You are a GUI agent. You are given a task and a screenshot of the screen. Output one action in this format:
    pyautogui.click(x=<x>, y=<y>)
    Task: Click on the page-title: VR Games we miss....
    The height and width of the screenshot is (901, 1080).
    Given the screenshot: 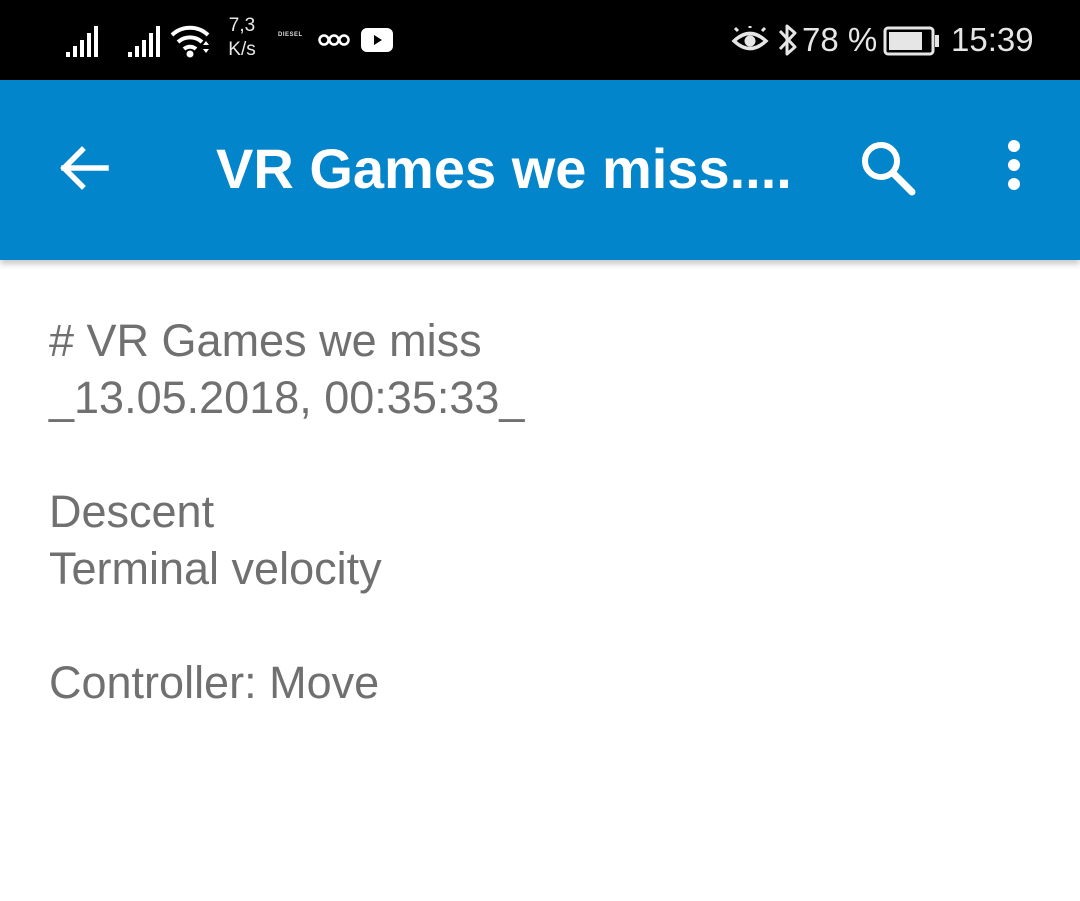 What is the action you would take?
    pyautogui.click(x=504, y=168)
    